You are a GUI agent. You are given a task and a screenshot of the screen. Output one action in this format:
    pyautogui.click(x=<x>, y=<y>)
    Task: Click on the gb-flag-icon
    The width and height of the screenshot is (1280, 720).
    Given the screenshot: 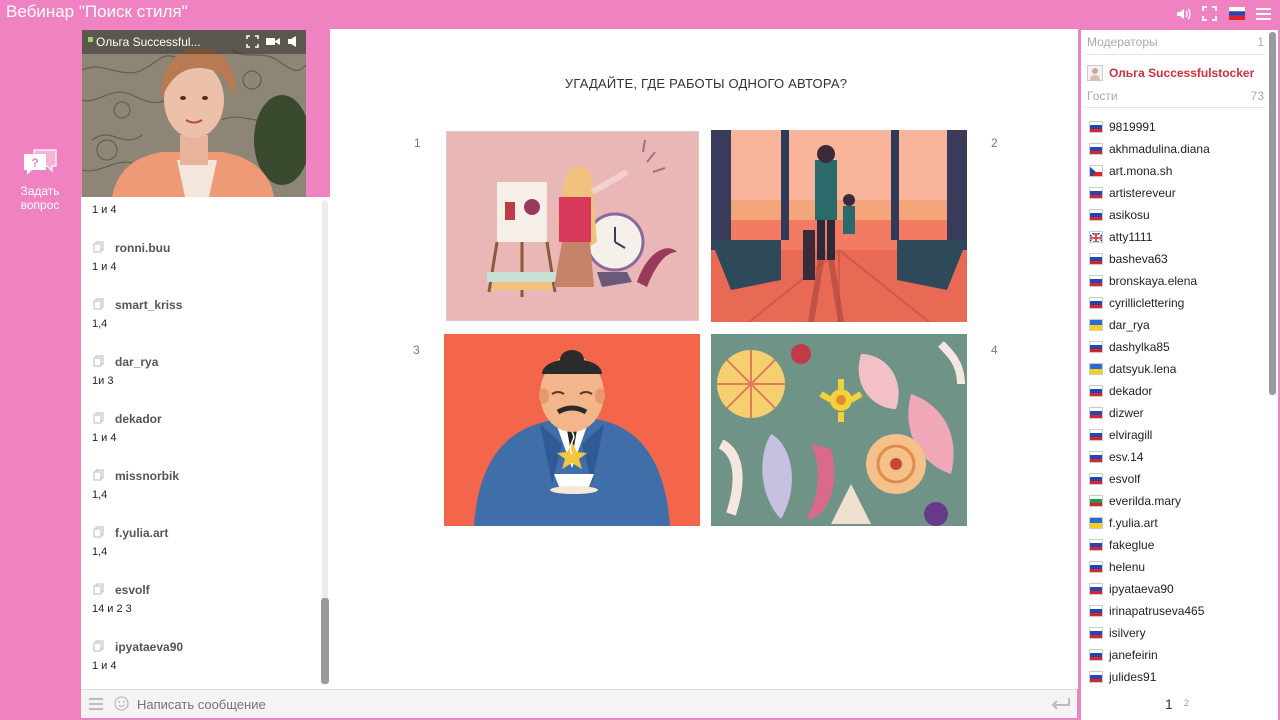 What is the action you would take?
    pyautogui.click(x=1096, y=237)
    